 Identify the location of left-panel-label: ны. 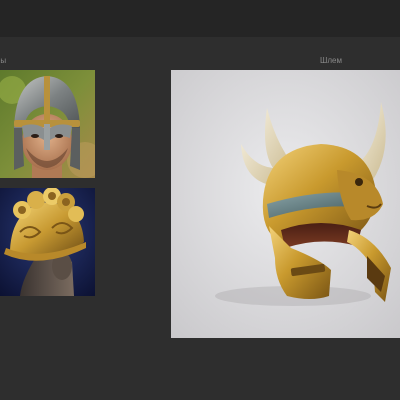
(3, 60).